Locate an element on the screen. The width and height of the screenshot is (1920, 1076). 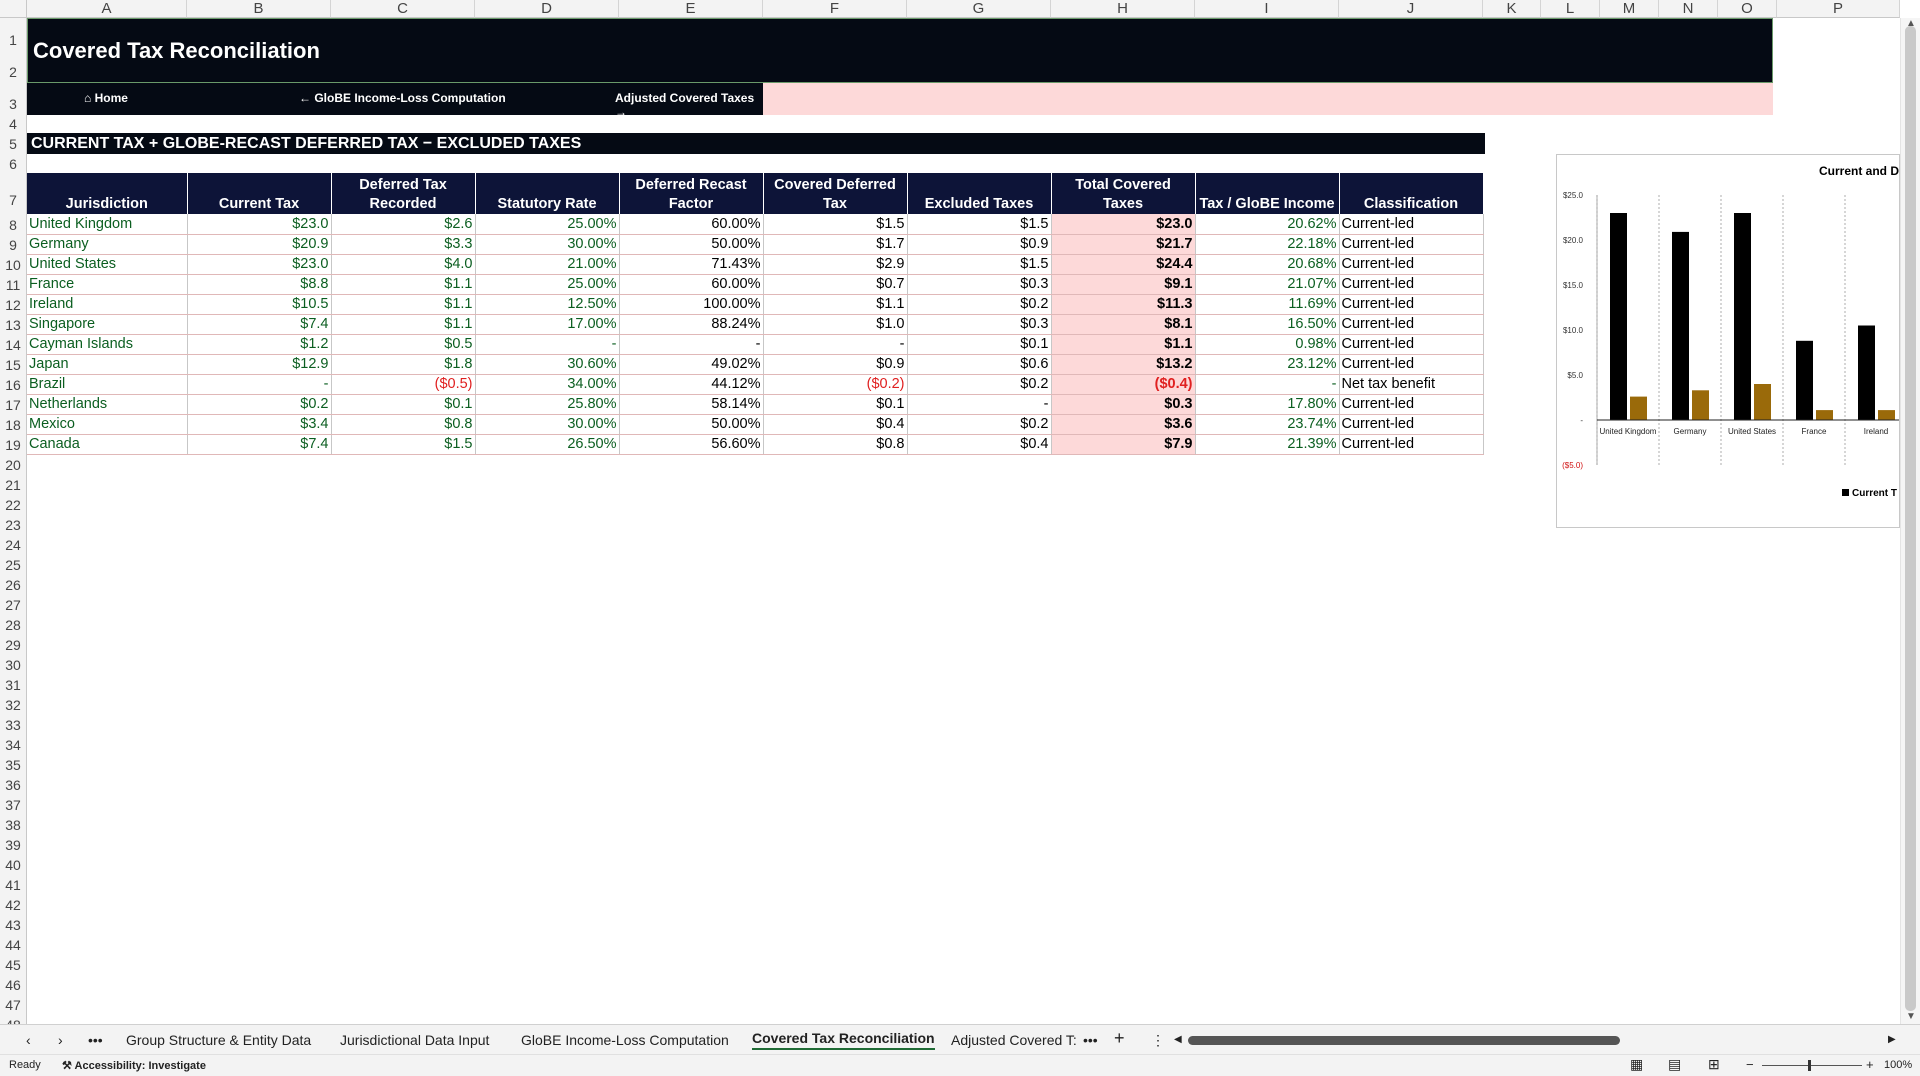
cell-cur: $23.0 is located at coordinates (259, 224).